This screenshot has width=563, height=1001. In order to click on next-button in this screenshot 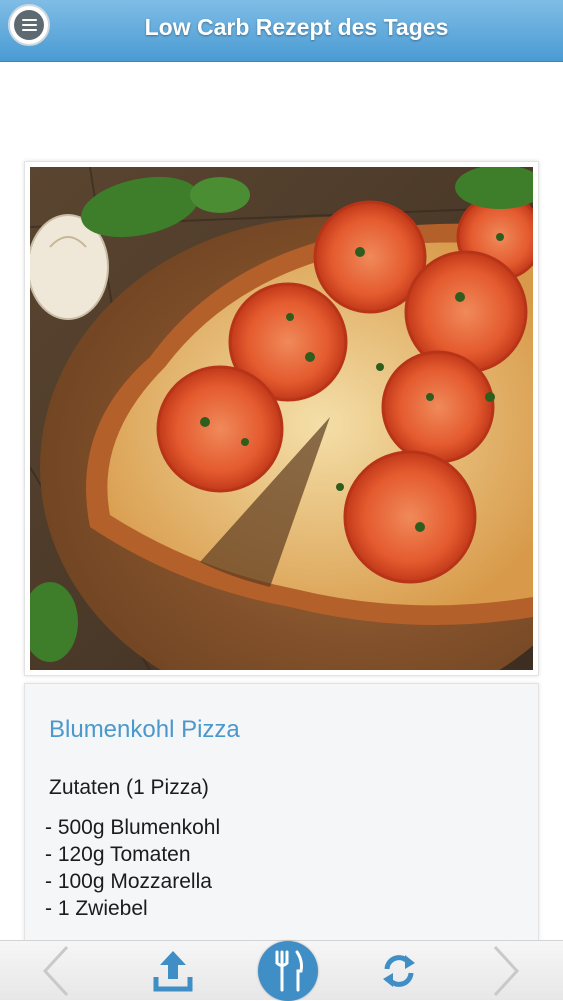, I will do `click(506, 971)`.